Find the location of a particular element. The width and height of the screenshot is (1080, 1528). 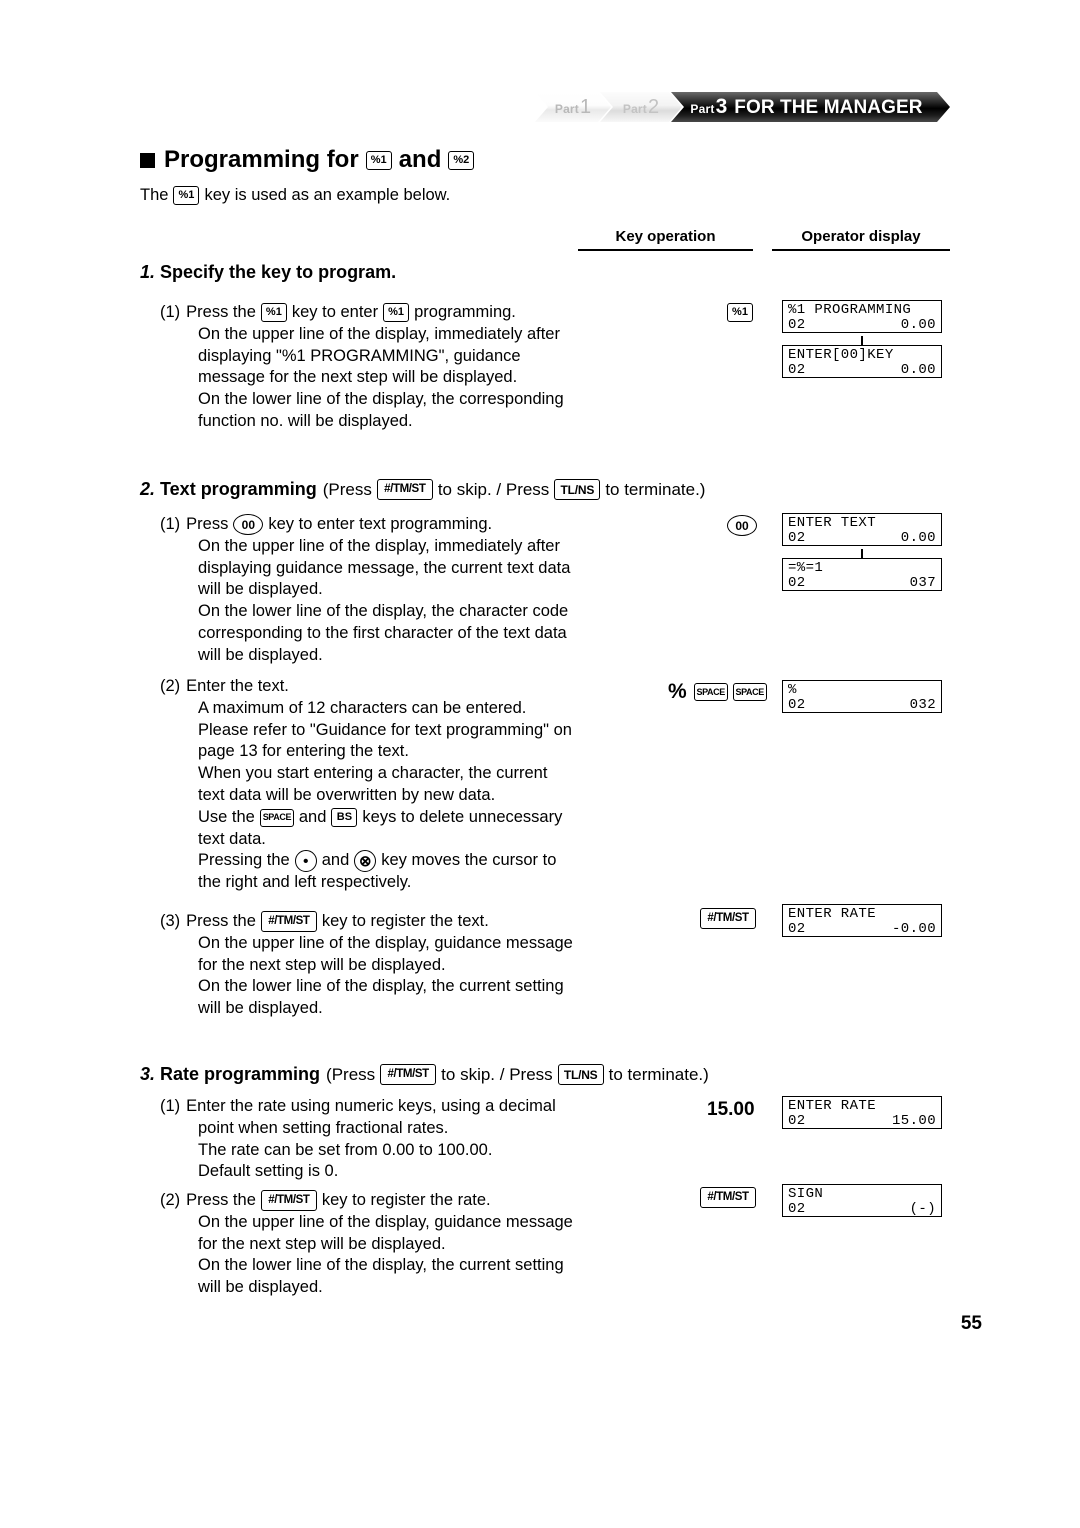

operator-display-4: =%=1 02 037 is located at coordinates (862, 574).